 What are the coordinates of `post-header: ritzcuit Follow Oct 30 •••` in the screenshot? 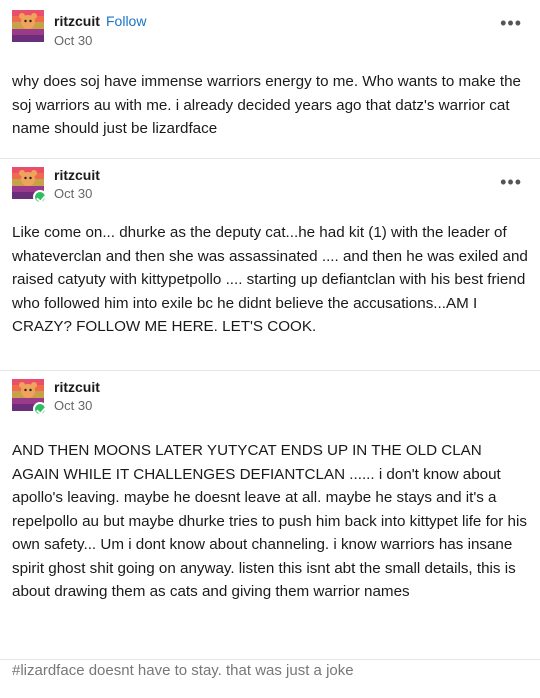 It's located at (270, 25).